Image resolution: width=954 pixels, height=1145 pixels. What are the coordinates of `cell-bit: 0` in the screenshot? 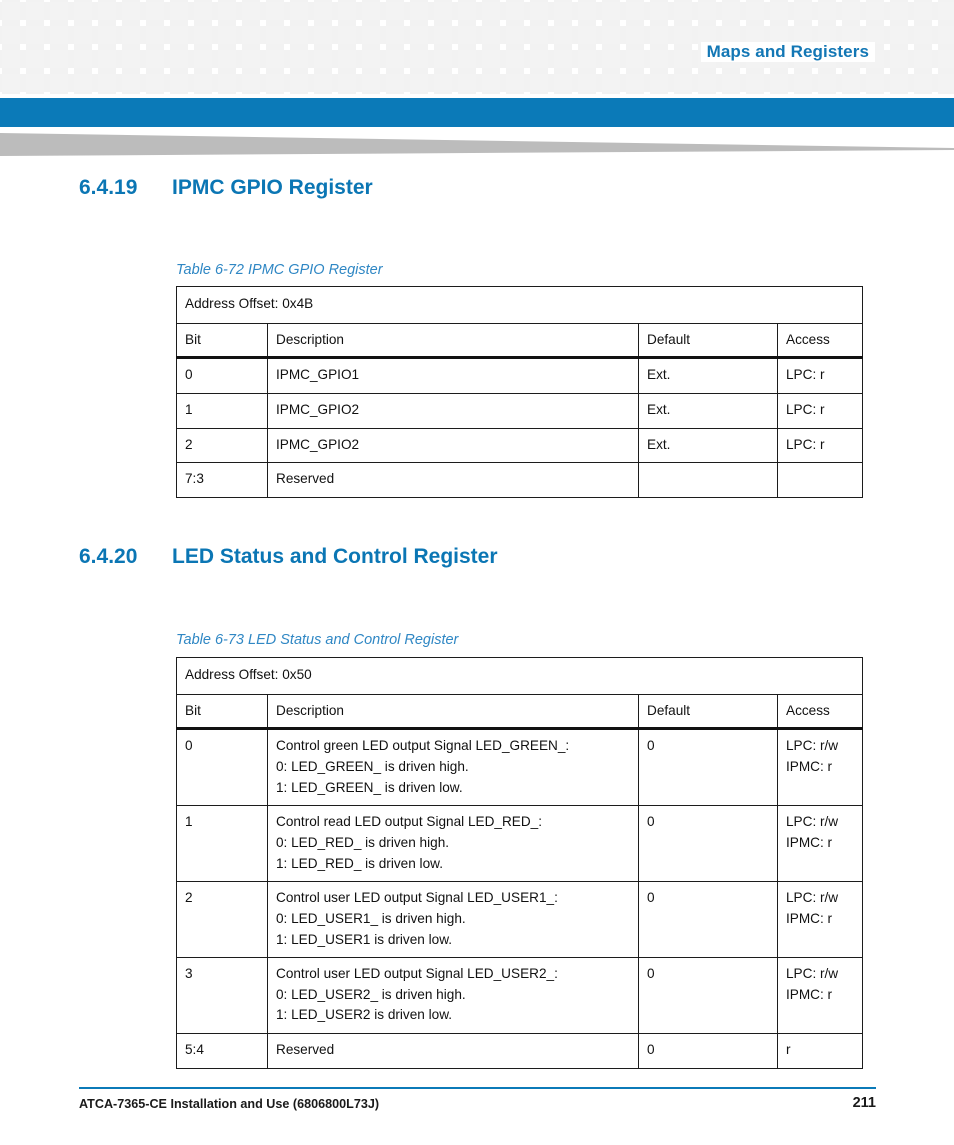 It's located at (222, 767).